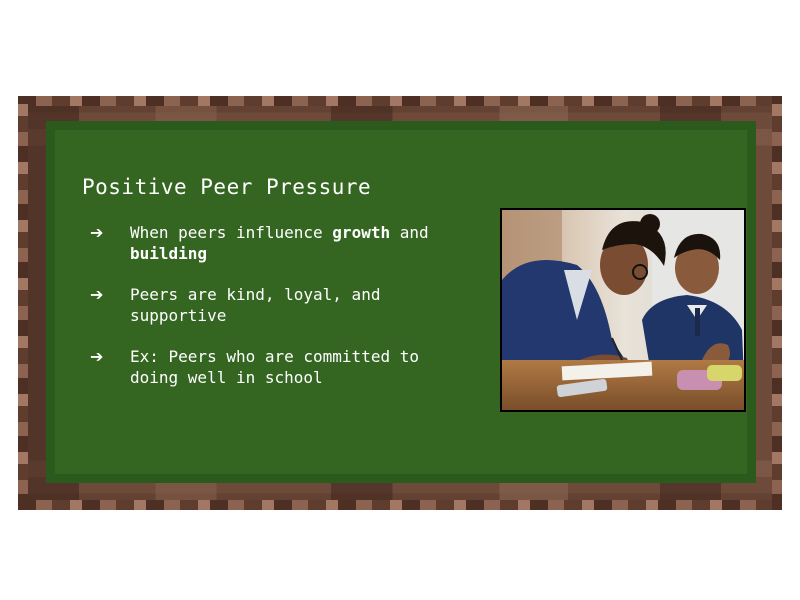 Image resolution: width=800 pixels, height=600 pixels. Describe the element at coordinates (361, 232) in the screenshot. I see `bullet-bold-growth: growth` at that location.